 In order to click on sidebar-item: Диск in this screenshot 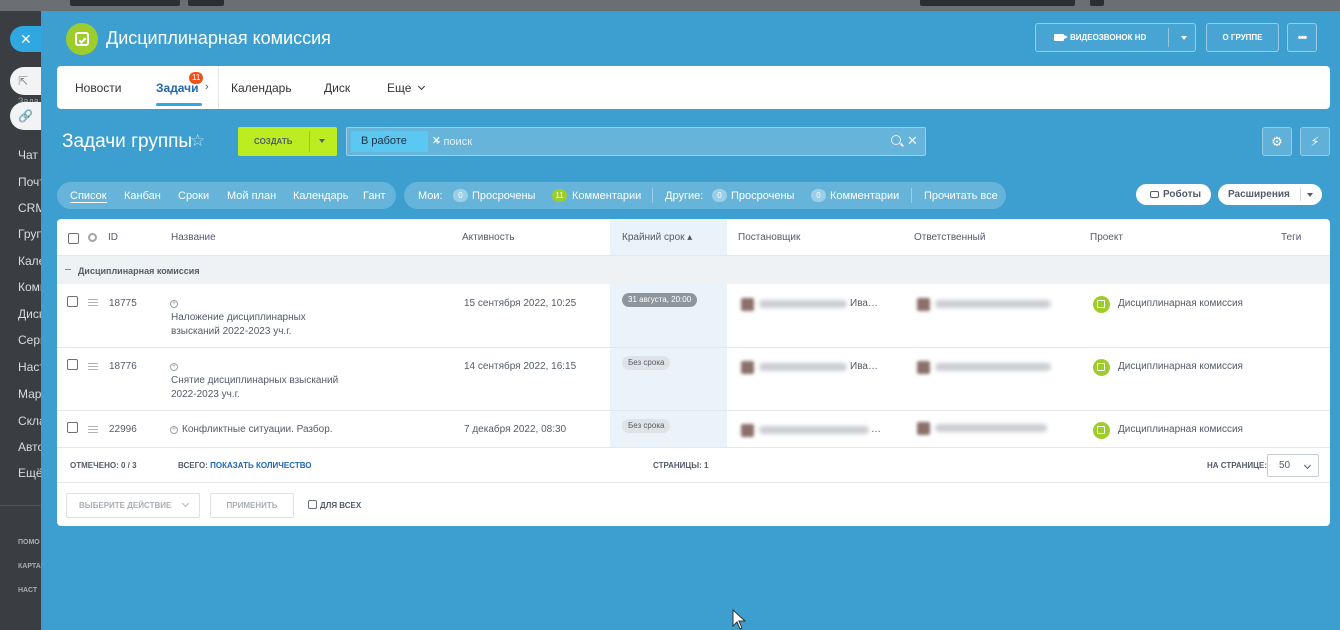, I will do `click(29, 314)`.